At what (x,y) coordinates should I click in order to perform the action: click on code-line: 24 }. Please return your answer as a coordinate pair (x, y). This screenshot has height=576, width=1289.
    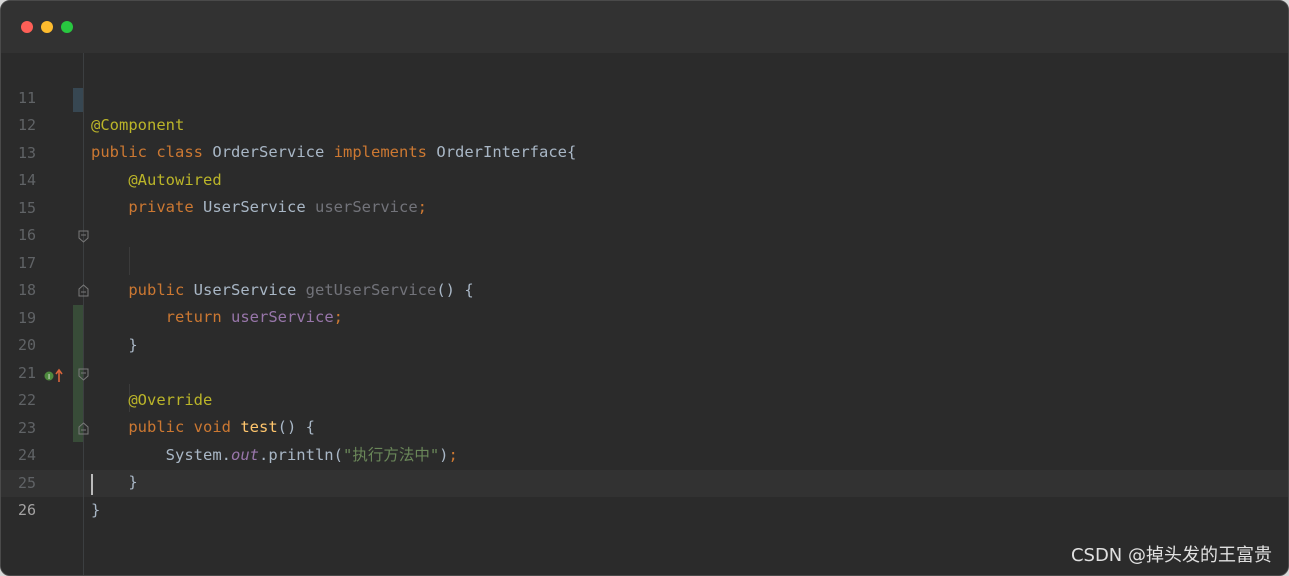
    Looking at the image, I should click on (644, 453).